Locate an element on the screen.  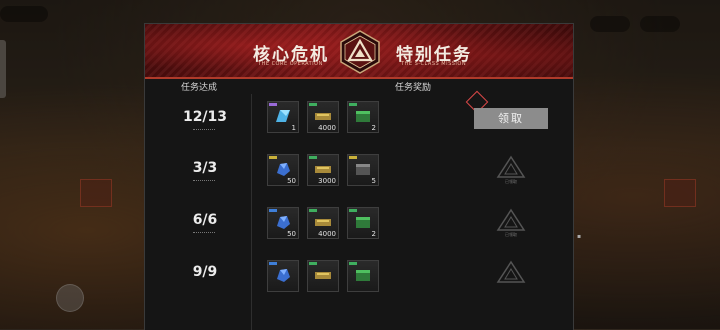
reward-slot: 5 is located at coordinates (363, 170).